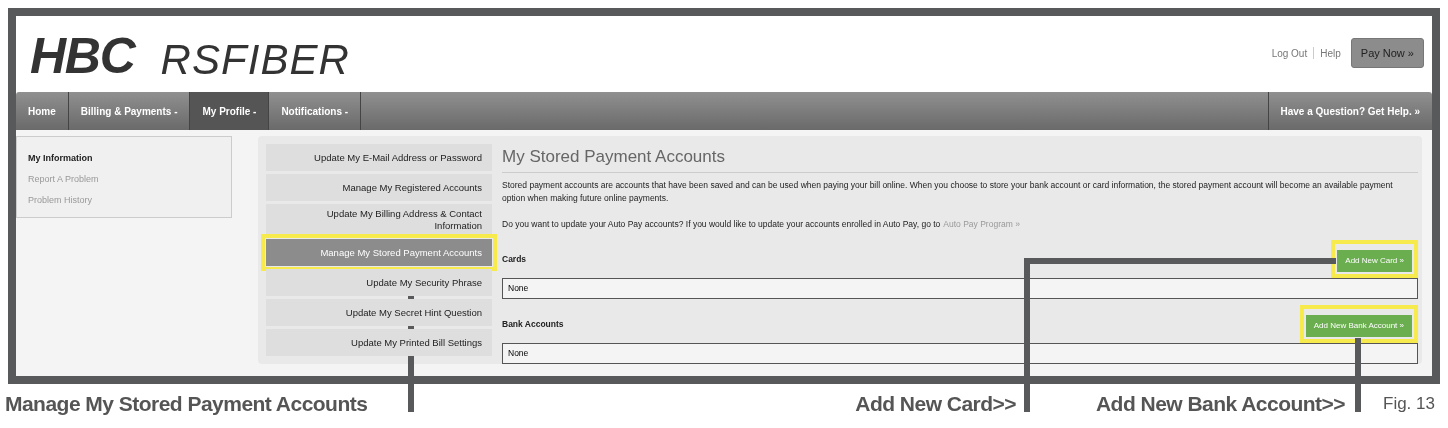 The height and width of the screenshot is (428, 1448). What do you see at coordinates (1220, 404) in the screenshot?
I see `callout-label: Add New Bank Account>>` at bounding box center [1220, 404].